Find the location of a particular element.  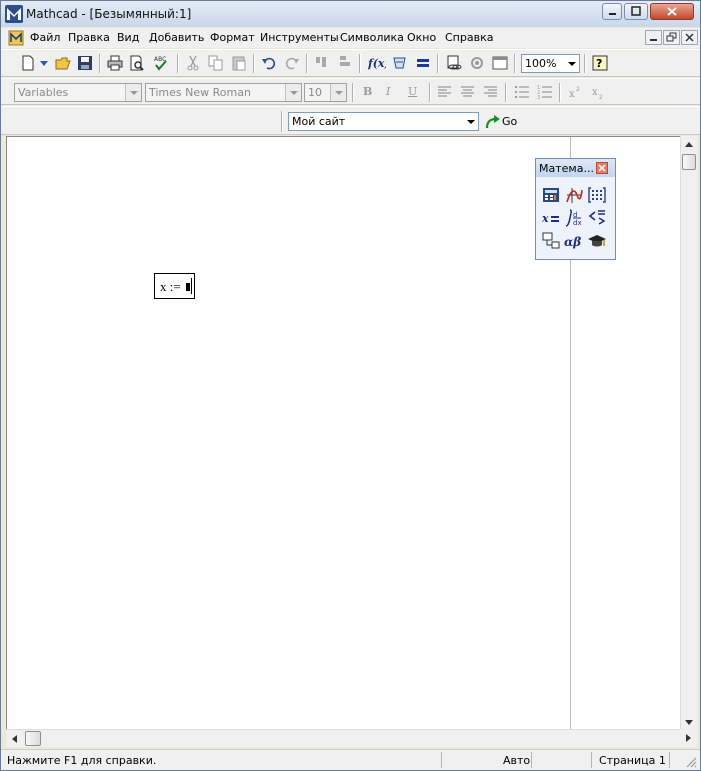

vertical-scrollbar is located at coordinates (688, 432).